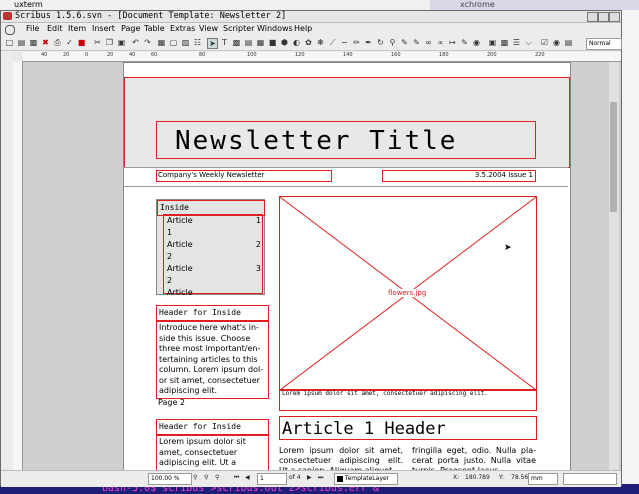  Describe the element at coordinates (33, 42) in the screenshot. I see `save-icon: ▩` at that location.